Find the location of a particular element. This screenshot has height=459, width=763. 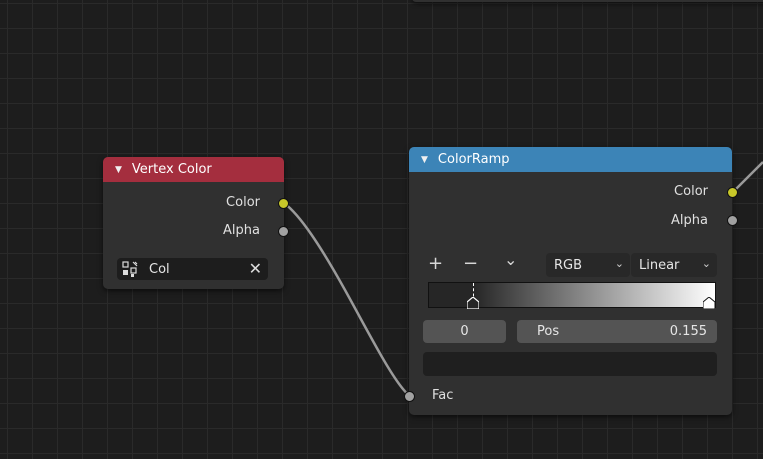

pos-value: 0.155 is located at coordinates (688, 331).